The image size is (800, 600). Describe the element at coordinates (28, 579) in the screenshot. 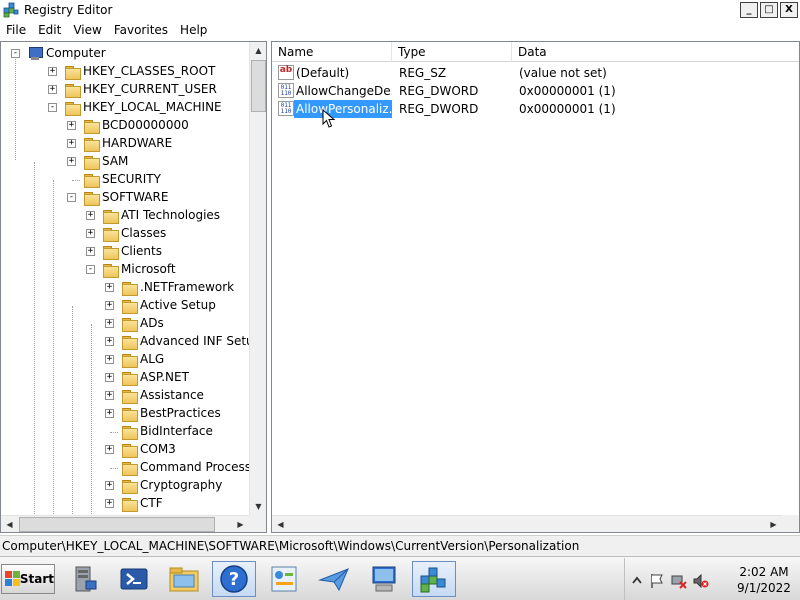

I see `start-button: Start` at that location.